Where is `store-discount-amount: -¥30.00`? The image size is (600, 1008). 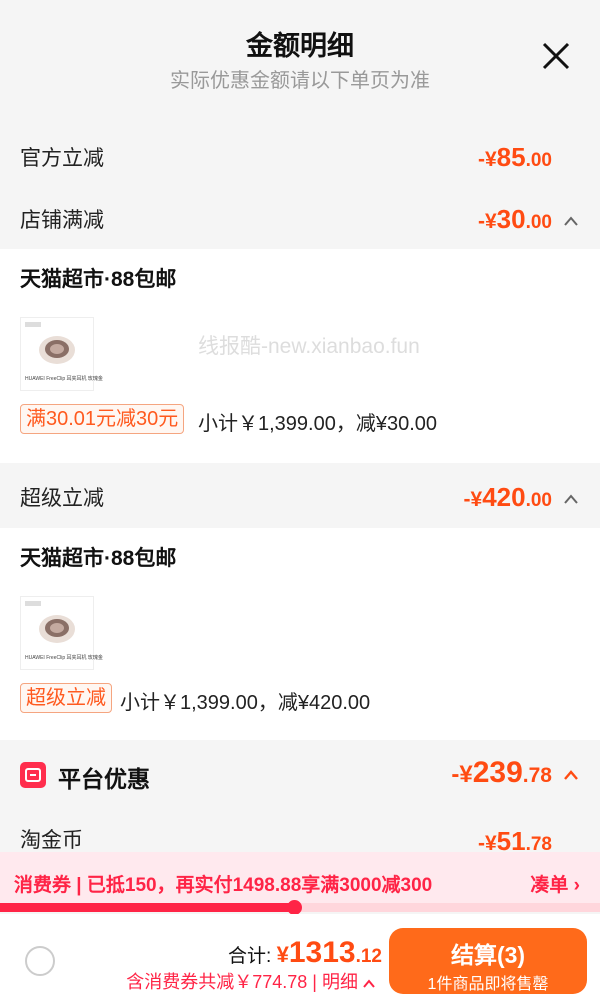 store-discount-amount: -¥30.00 is located at coordinates (515, 219).